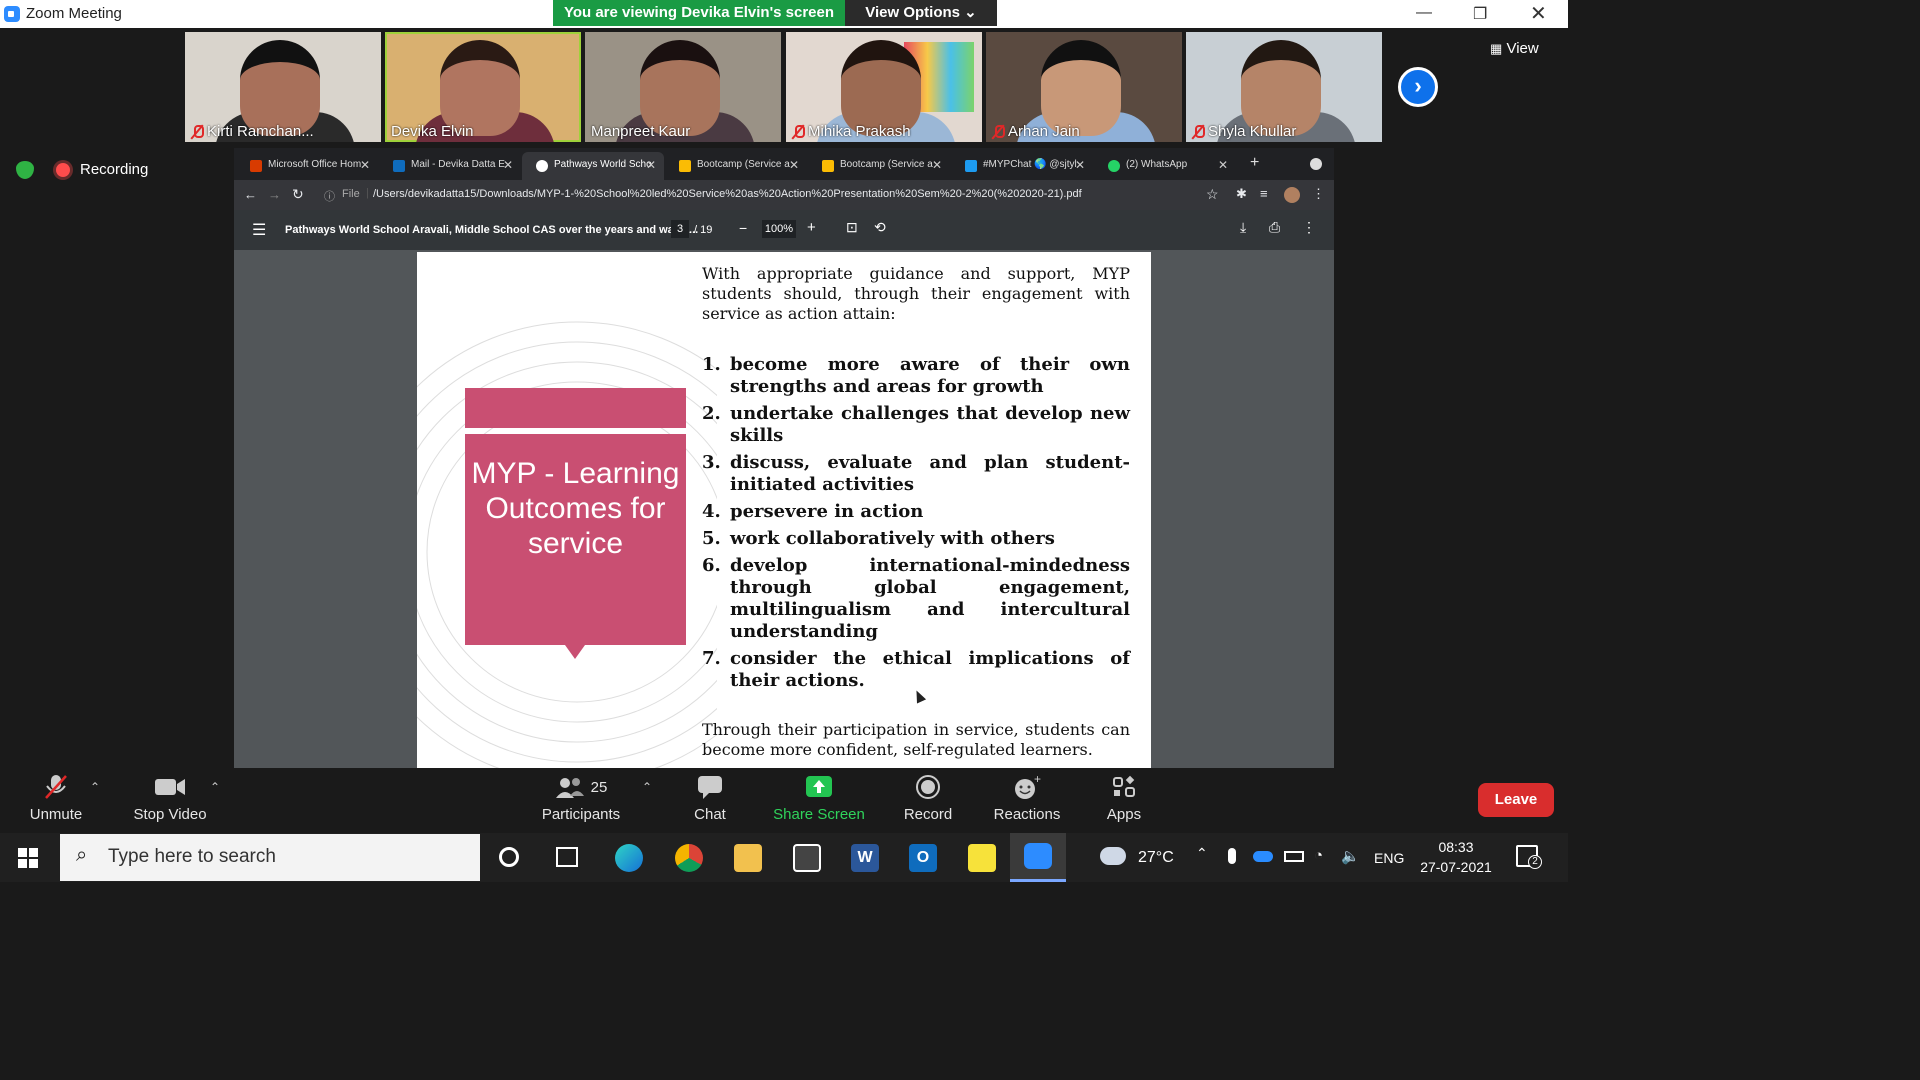  What do you see at coordinates (1113, 856) in the screenshot?
I see `weather-cloud-icon` at bounding box center [1113, 856].